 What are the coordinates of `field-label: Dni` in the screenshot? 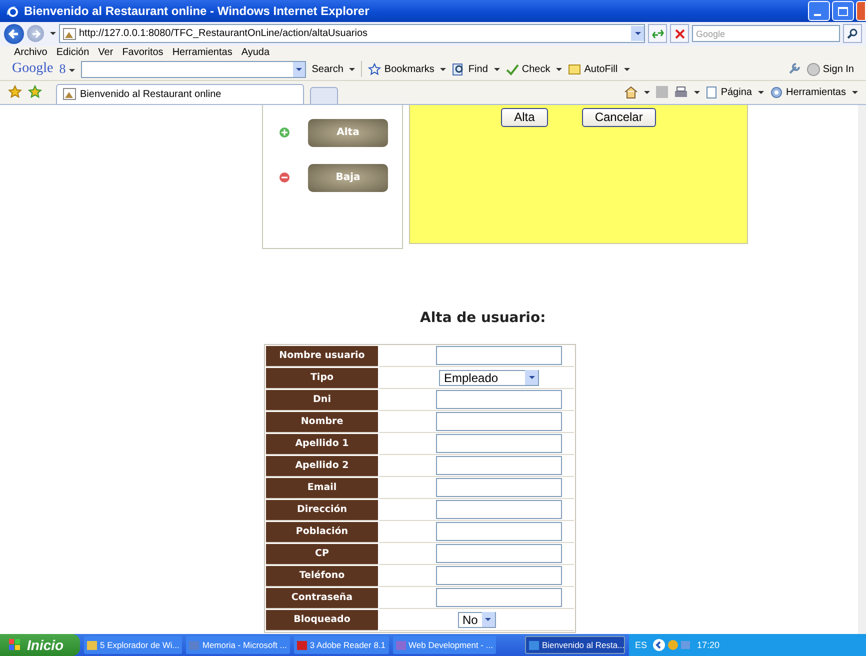 It's located at (322, 400).